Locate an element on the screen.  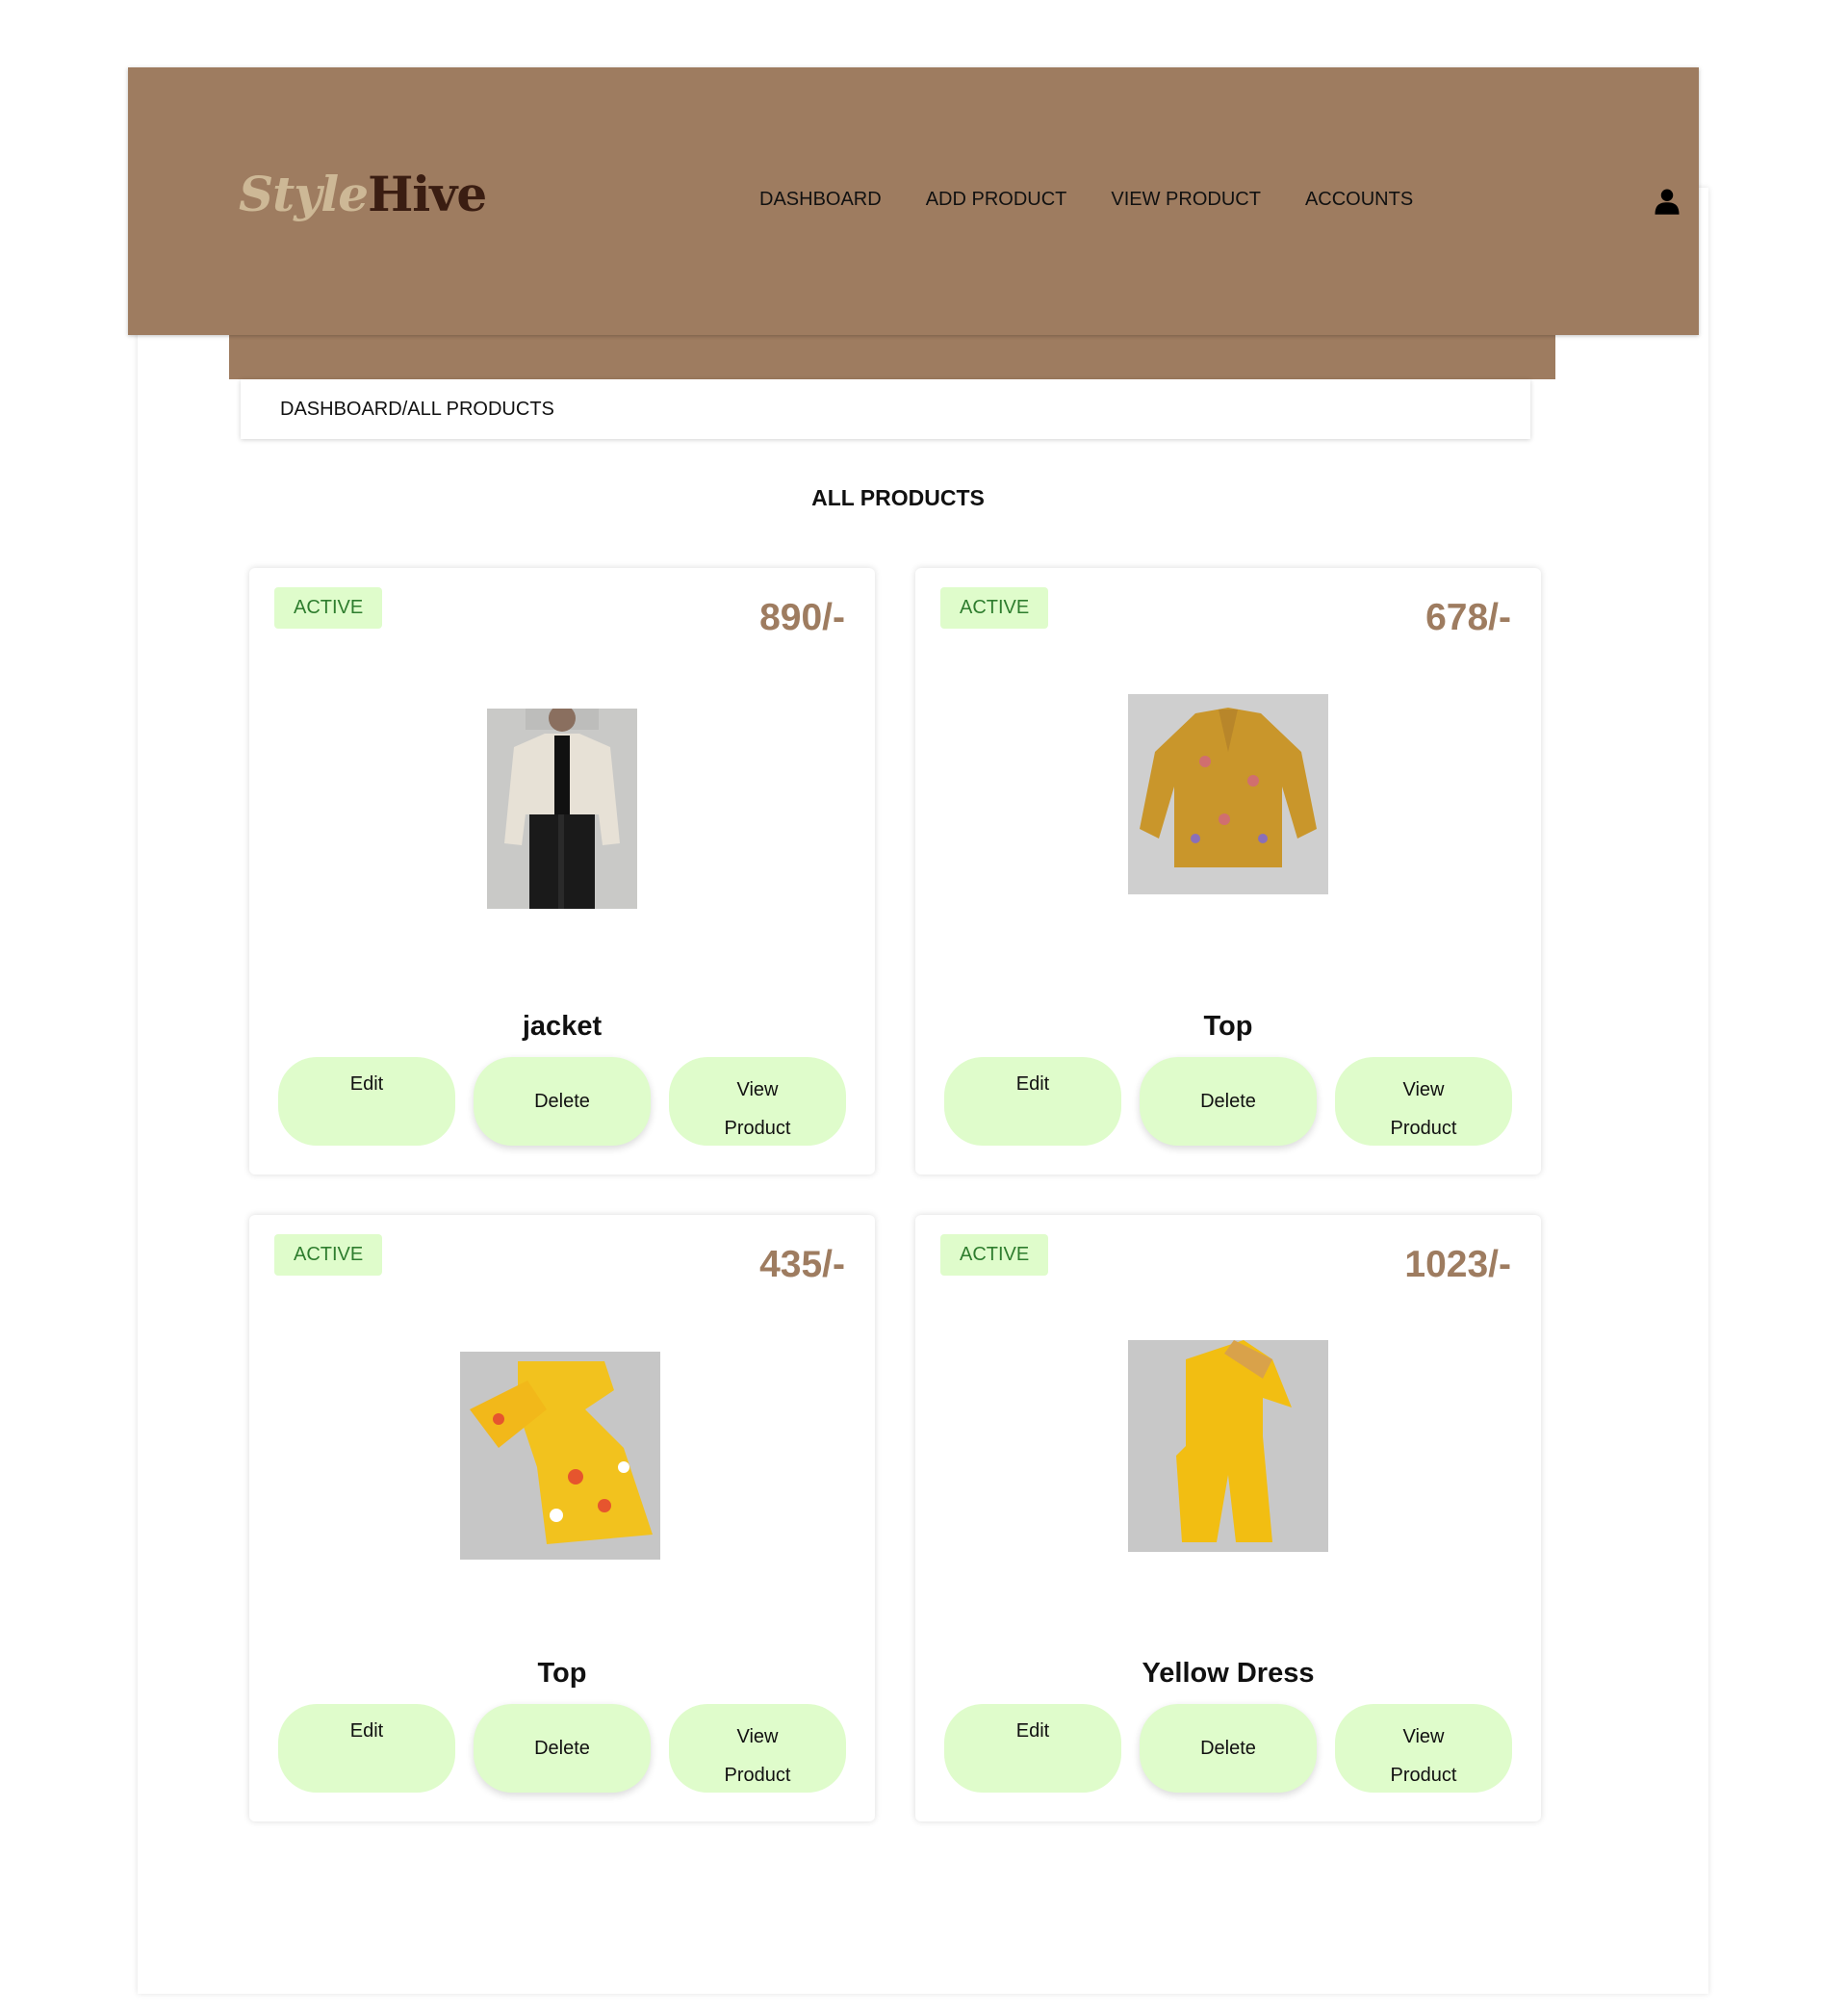
user-icon is located at coordinates (1667, 201).